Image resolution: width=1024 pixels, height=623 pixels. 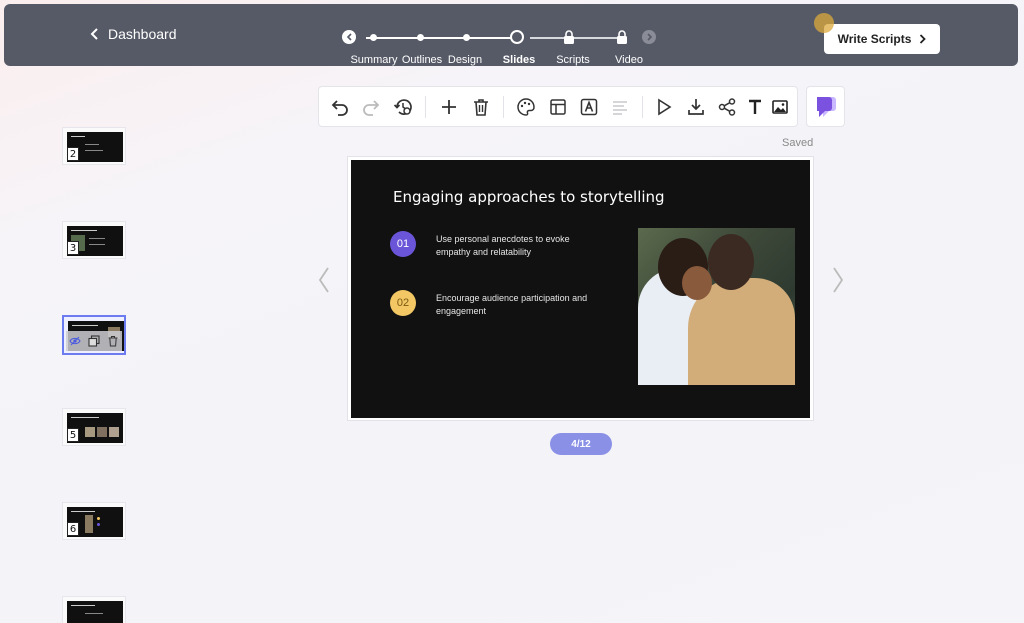 I want to click on font-icon, so click(x=589, y=107).